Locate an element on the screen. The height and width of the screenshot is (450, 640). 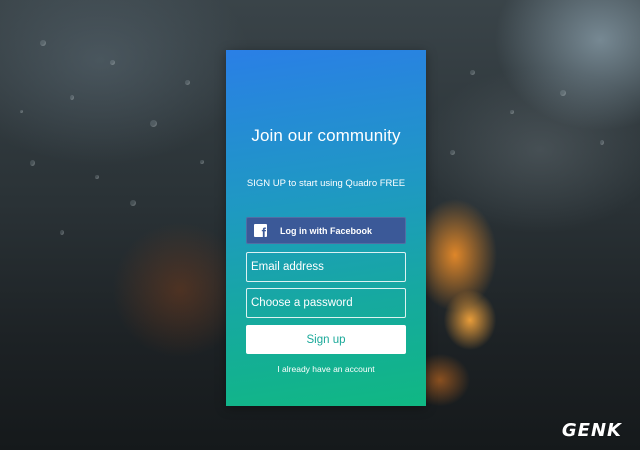
facebook-login-button: f Log in with Facebook is located at coordinates (326, 230).